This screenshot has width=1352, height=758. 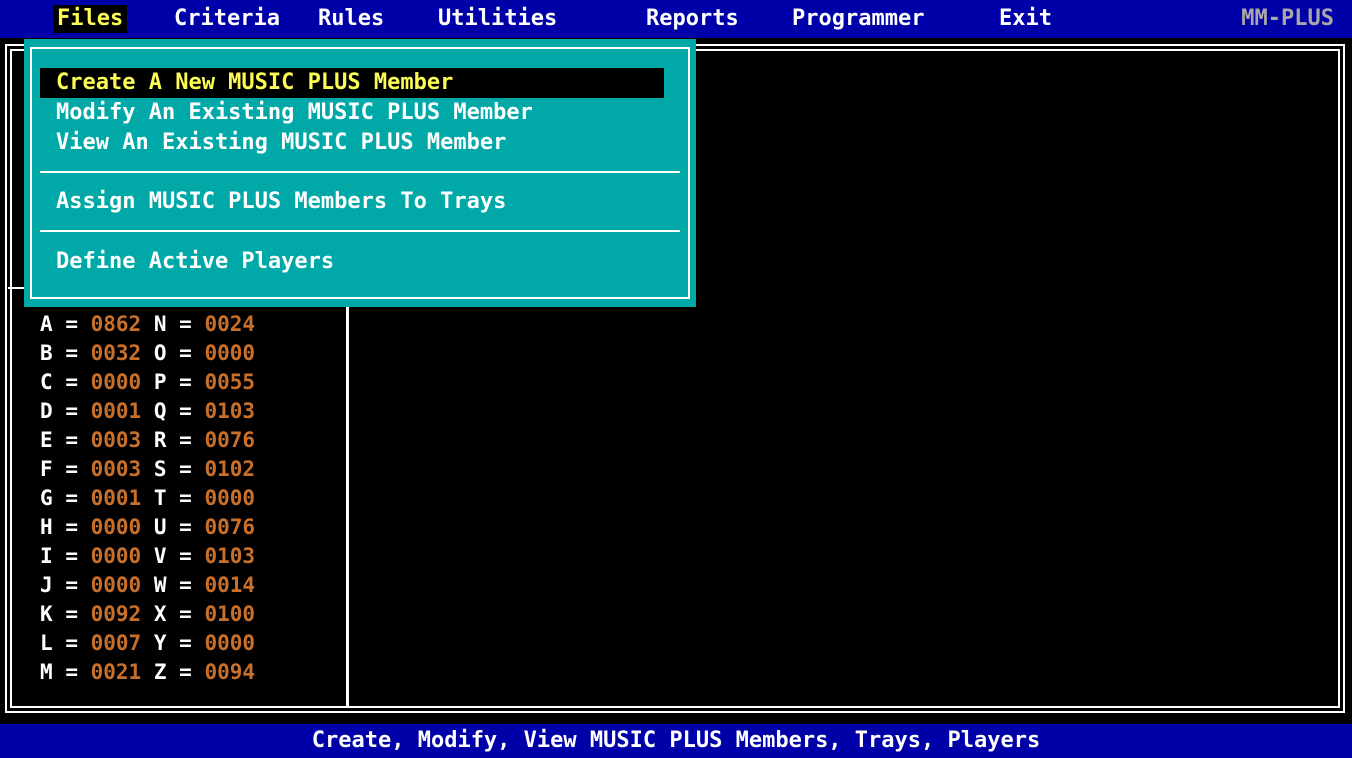 What do you see at coordinates (46, 527) in the screenshot?
I see `letter-label: H` at bounding box center [46, 527].